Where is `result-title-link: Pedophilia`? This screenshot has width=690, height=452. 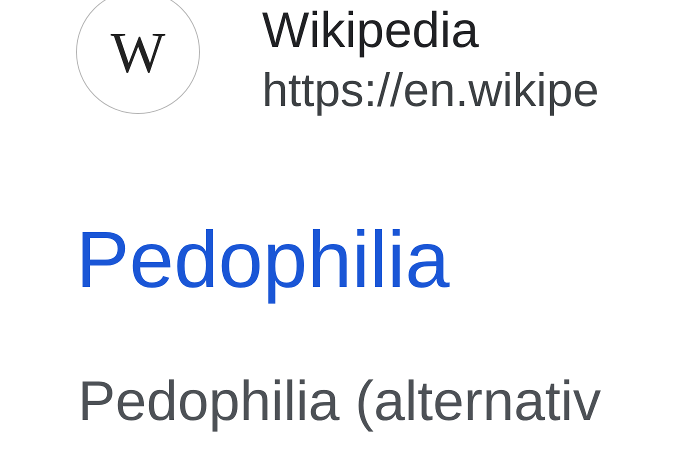
result-title-link: Pedophilia is located at coordinates (263, 260).